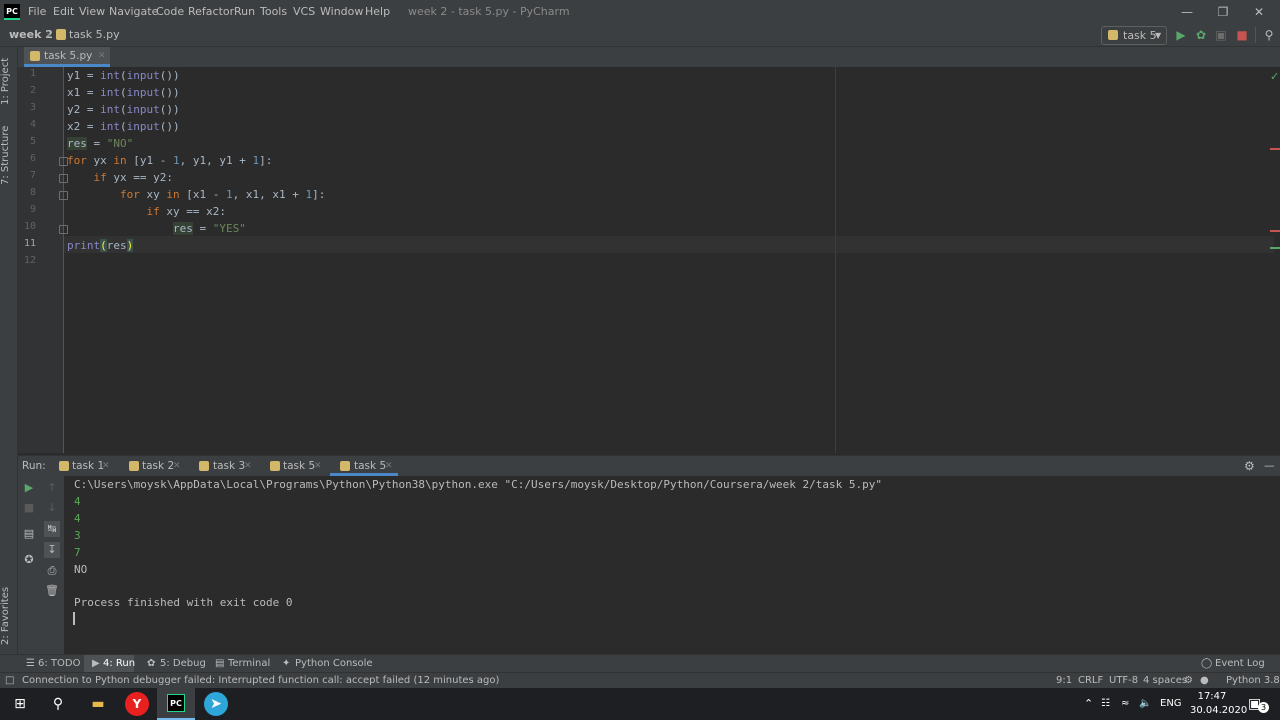 Image resolution: width=1280 pixels, height=720 pixels. What do you see at coordinates (1249, 466) in the screenshot?
I see `gear-icon: ⚙` at bounding box center [1249, 466].